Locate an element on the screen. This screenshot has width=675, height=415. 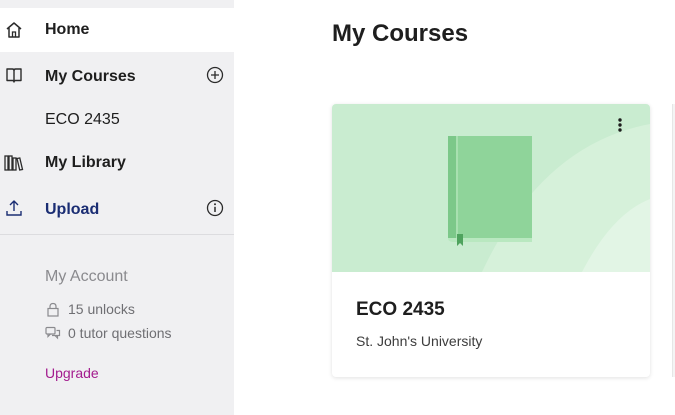
sidebar-item-course-eco-2435: ECO 2435 is located at coordinates (117, 120).